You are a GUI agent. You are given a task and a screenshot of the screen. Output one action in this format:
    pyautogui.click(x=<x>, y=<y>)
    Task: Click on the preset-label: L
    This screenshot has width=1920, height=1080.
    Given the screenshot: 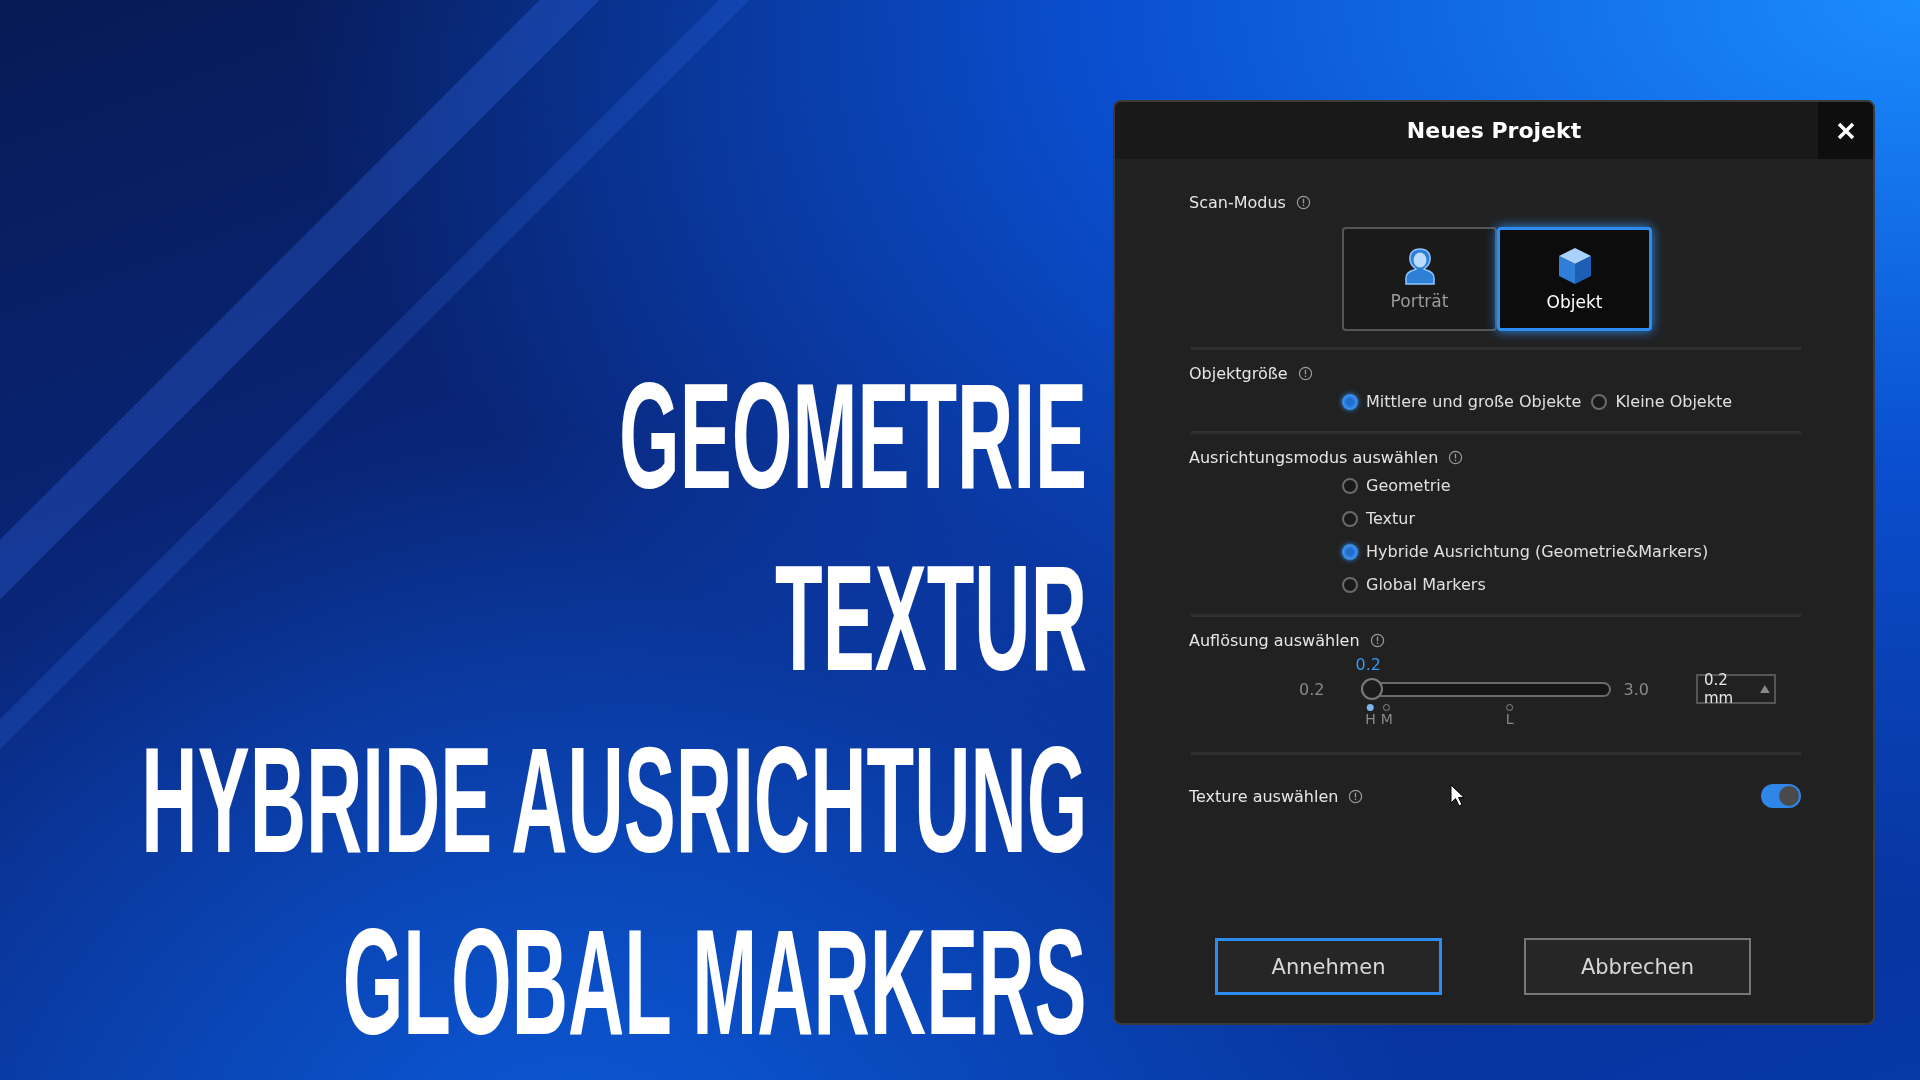 What is the action you would take?
    pyautogui.click(x=1509, y=719)
    